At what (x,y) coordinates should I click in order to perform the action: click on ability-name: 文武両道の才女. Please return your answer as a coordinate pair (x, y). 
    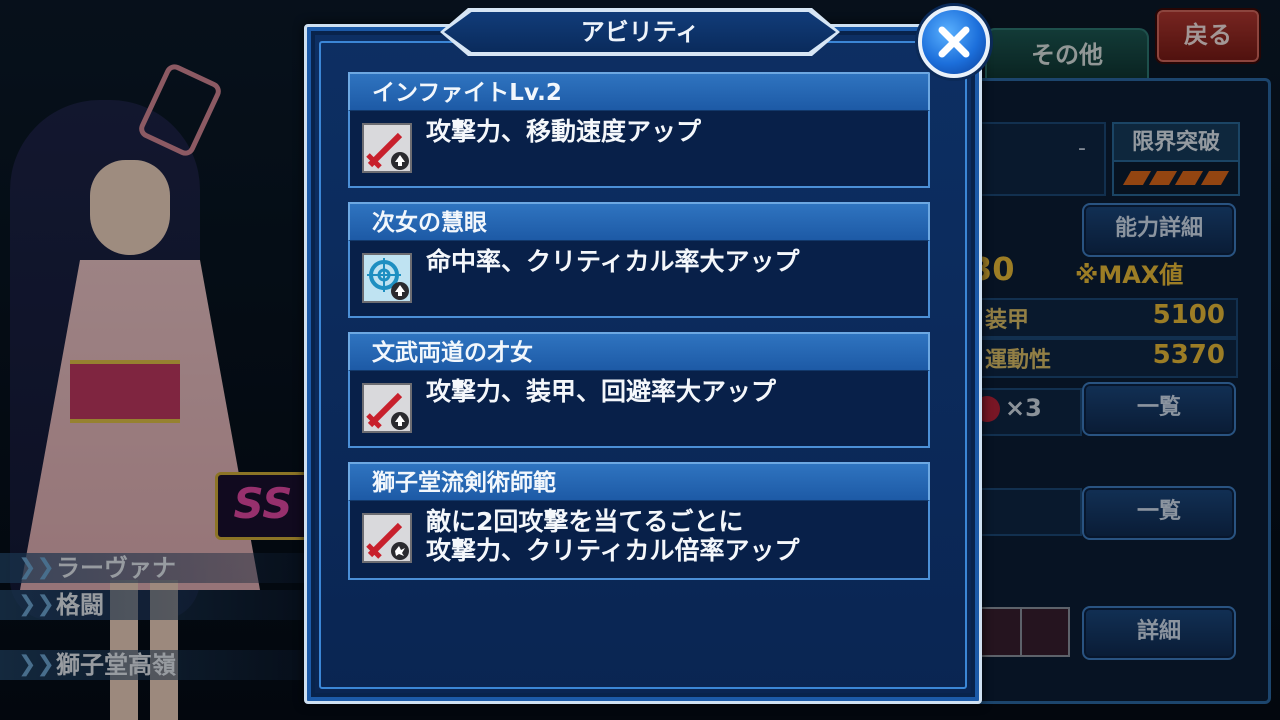
    Looking at the image, I should click on (639, 351).